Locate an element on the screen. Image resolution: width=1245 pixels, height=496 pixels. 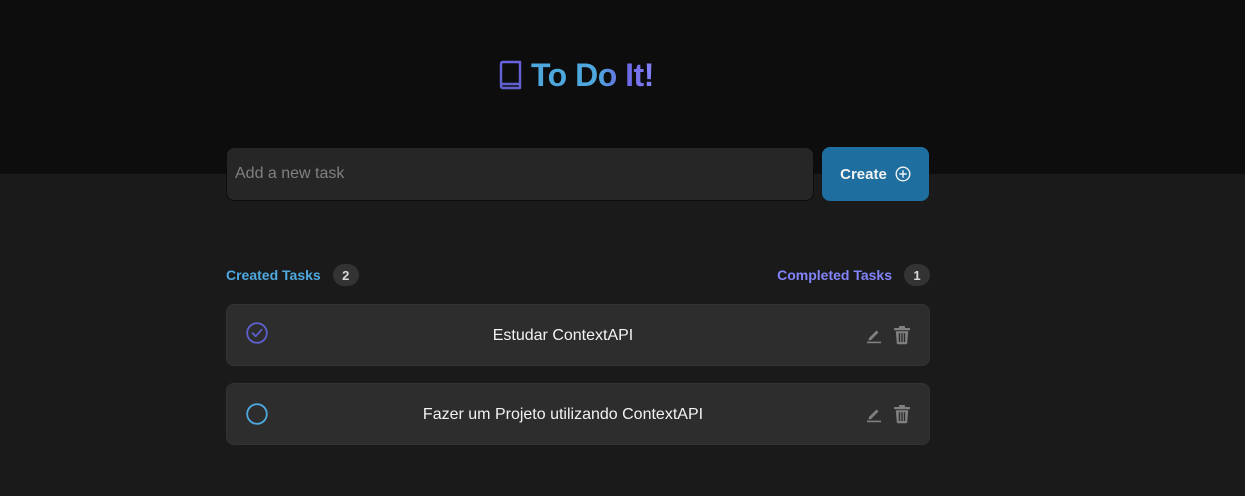
task-text: Estudar ContextAPI is located at coordinates (563, 335).